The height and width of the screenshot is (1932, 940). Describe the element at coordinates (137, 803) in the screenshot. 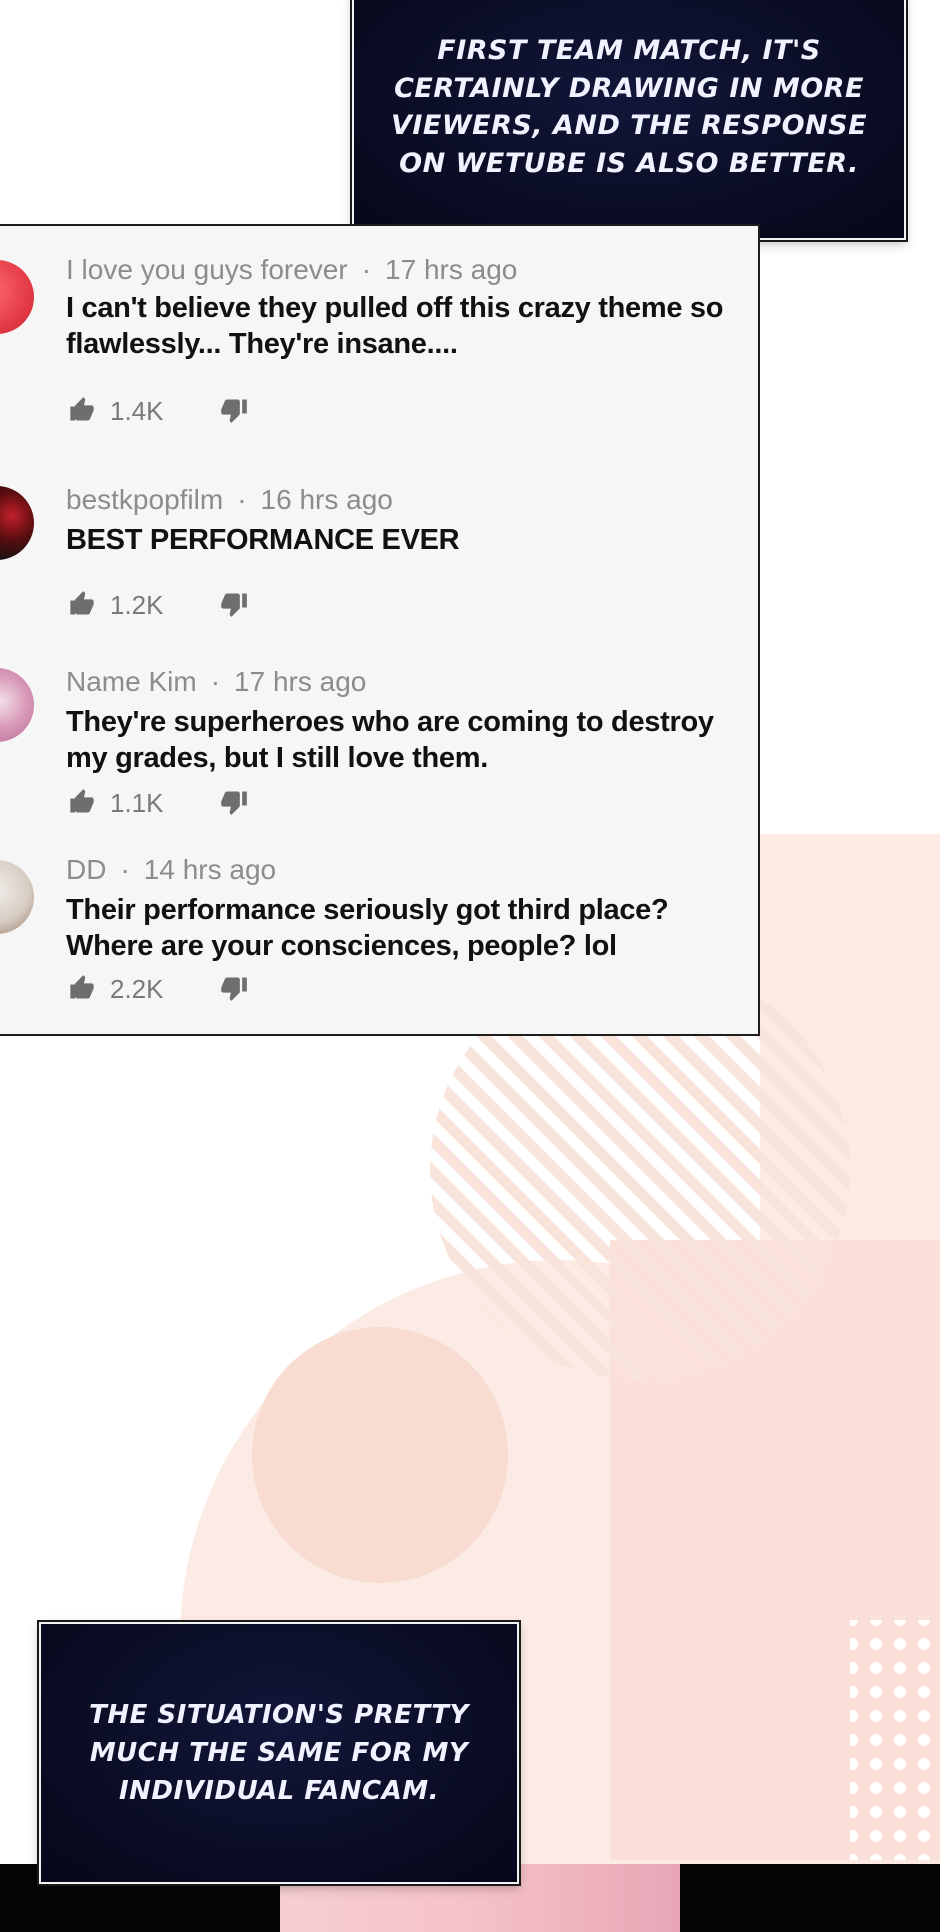

I see `like-count: 1.1K` at that location.